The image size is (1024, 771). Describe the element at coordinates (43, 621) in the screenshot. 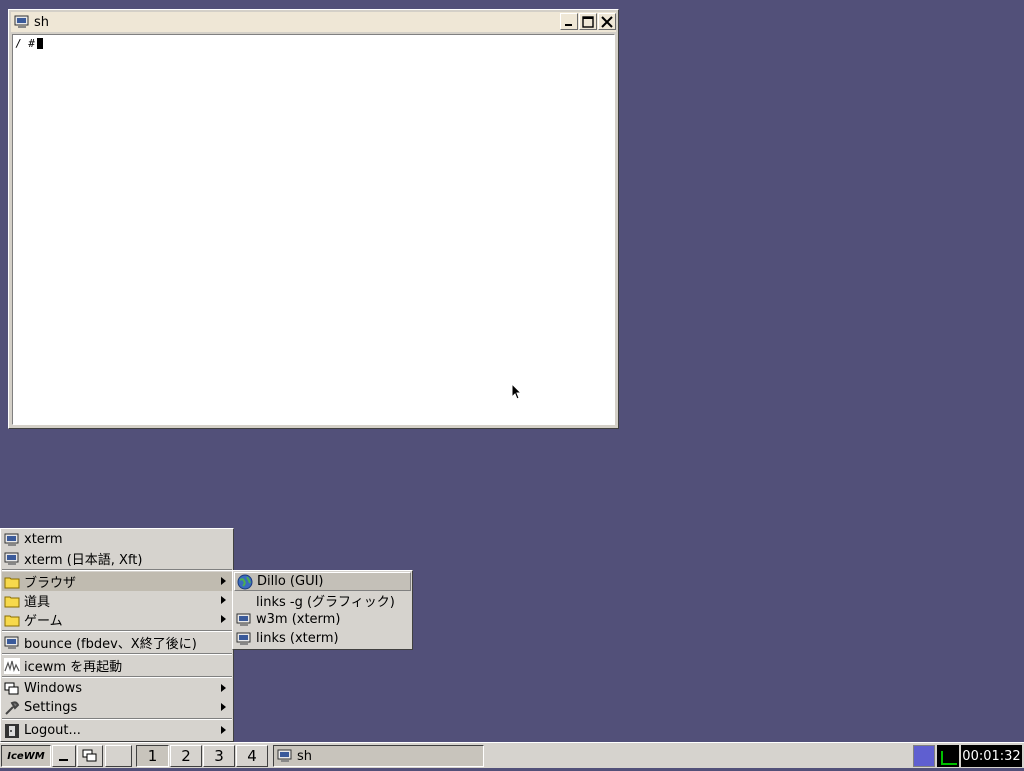

I see `menu-item-label: ゲーム` at that location.